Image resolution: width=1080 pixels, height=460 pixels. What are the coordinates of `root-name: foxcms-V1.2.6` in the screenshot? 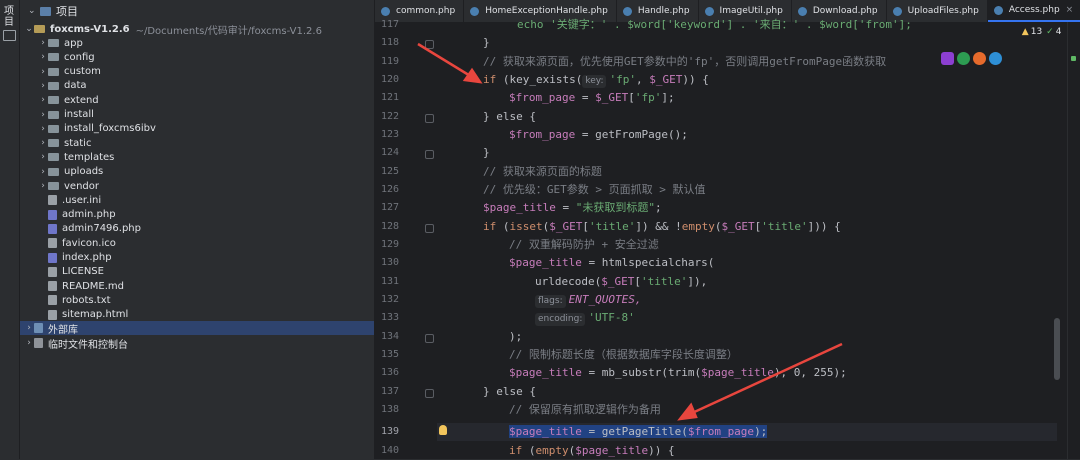 It's located at (90, 29).